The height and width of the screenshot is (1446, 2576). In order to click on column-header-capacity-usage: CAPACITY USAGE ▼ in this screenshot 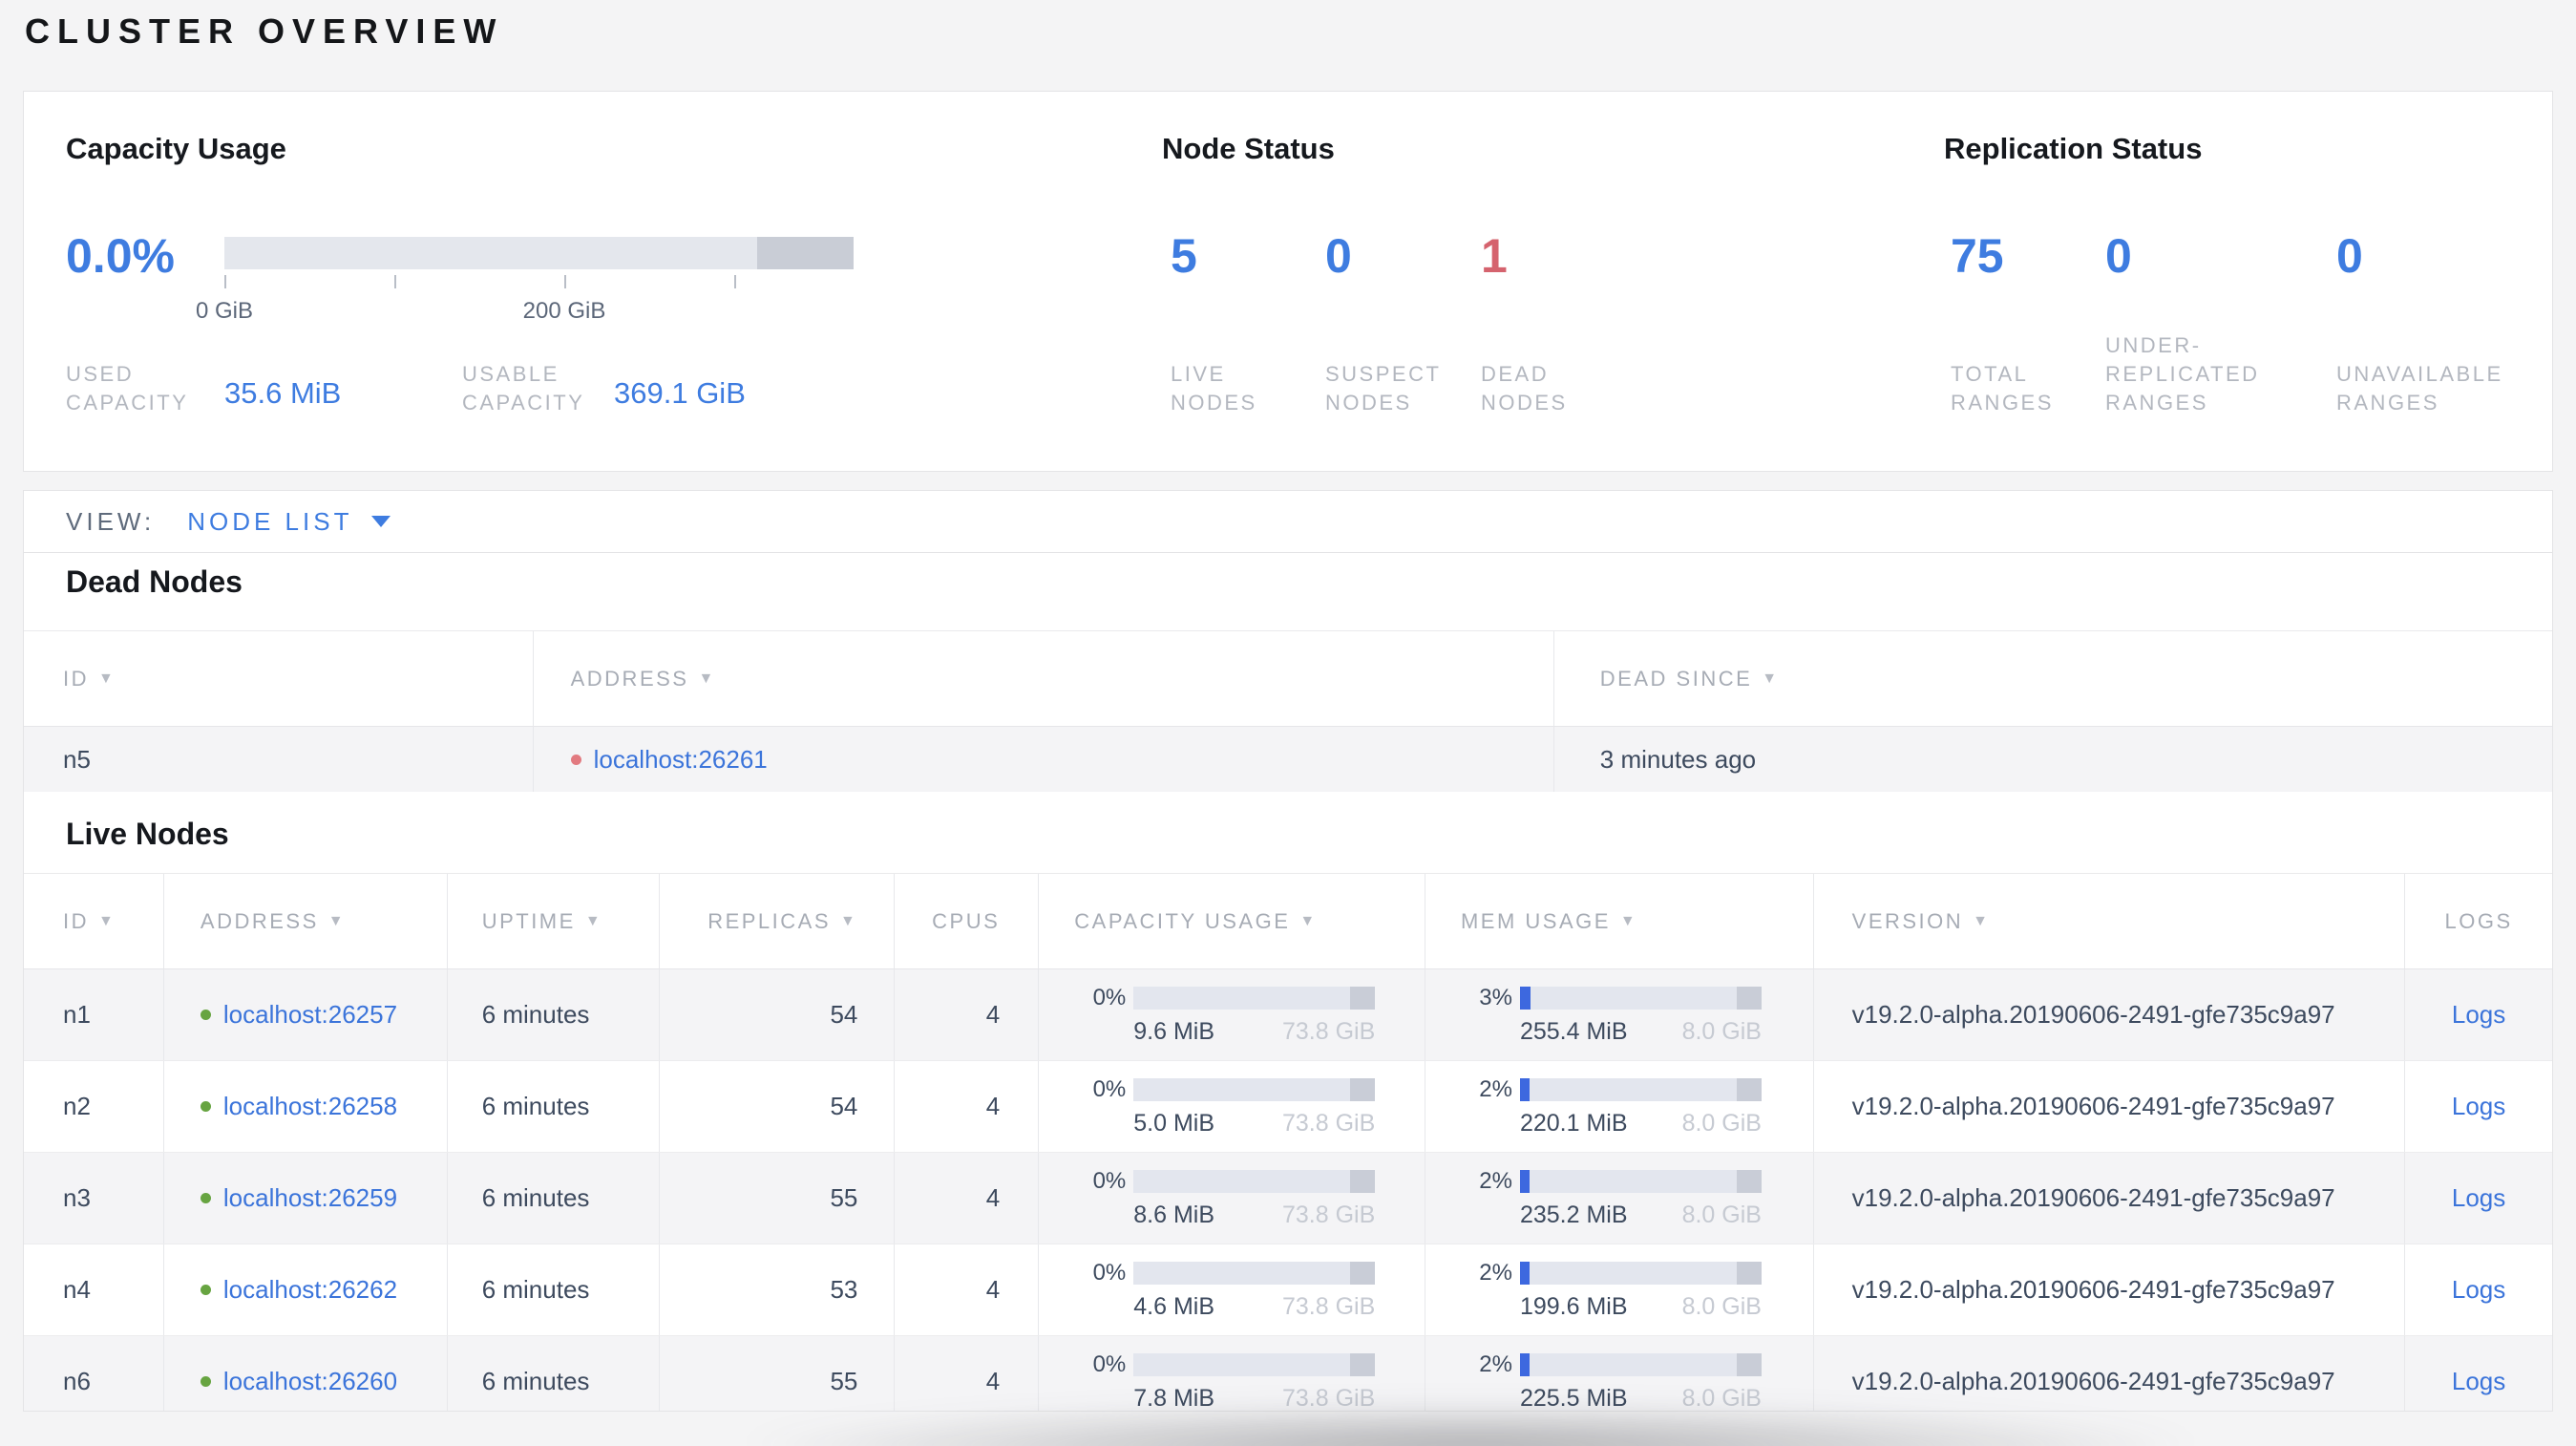, I will do `click(1232, 921)`.